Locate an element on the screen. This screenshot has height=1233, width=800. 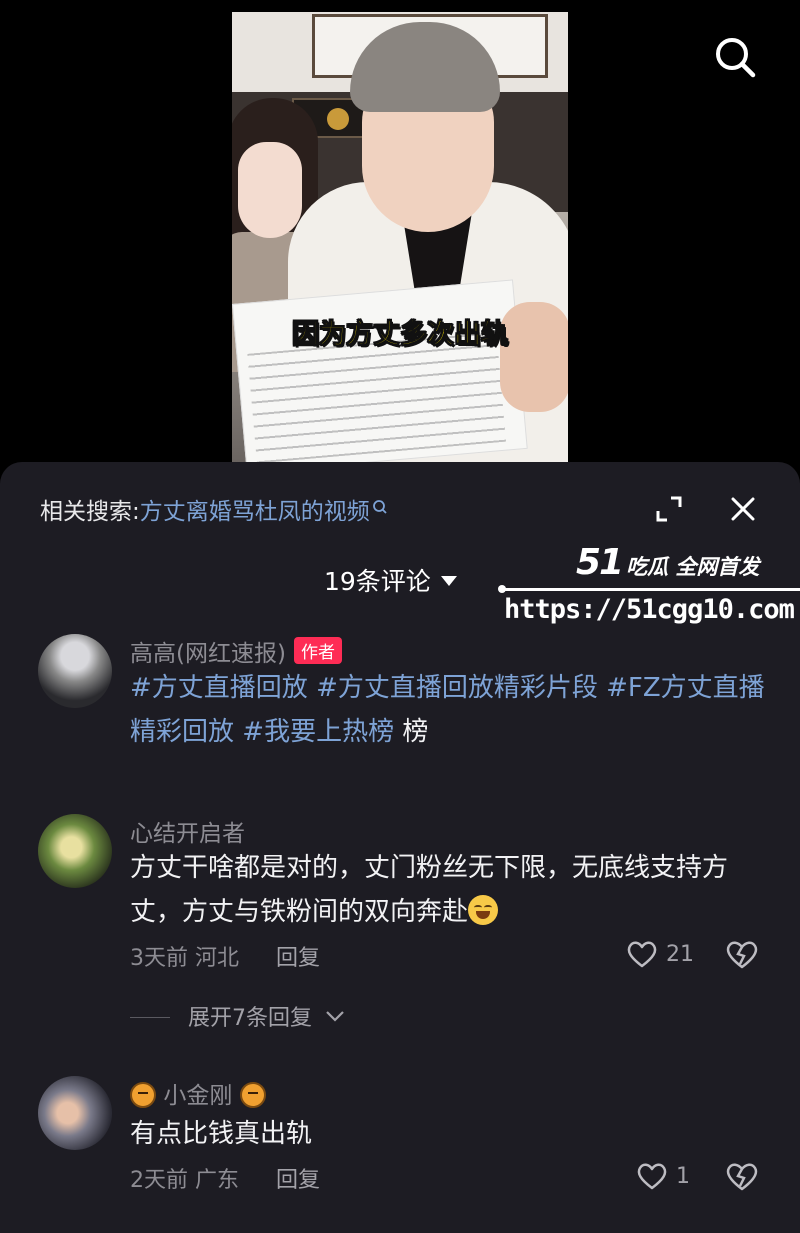
like-count: 21 is located at coordinates (680, 954).